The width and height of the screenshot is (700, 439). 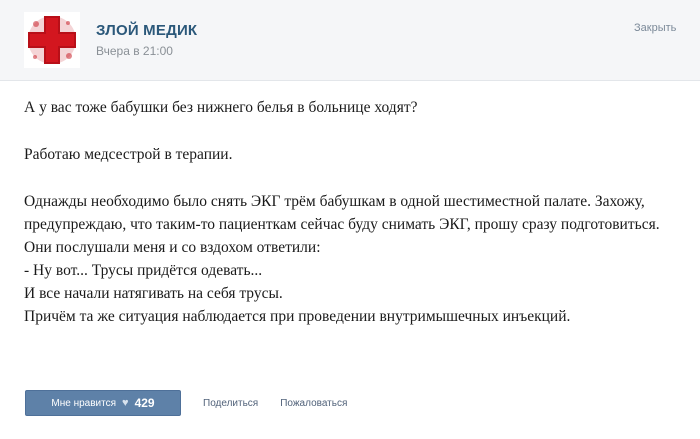 What do you see at coordinates (153, 293) in the screenshot?
I see `post-paragraph: И все начали натягивать на себя трусы.` at bounding box center [153, 293].